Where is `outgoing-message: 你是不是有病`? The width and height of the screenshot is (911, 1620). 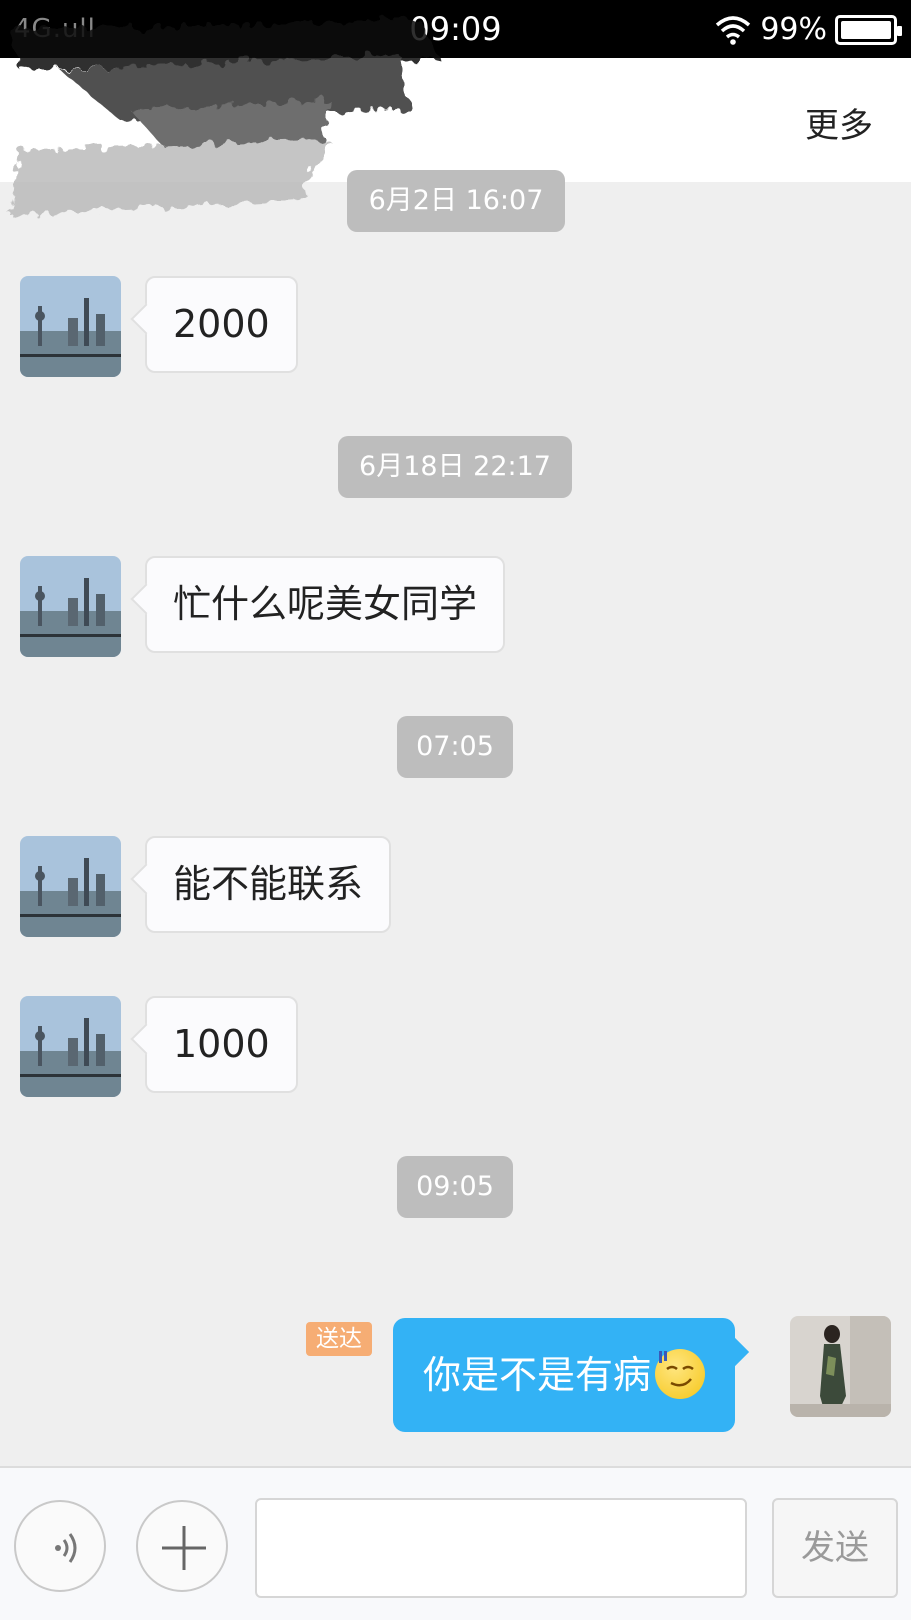 outgoing-message: 你是不是有病 is located at coordinates (564, 1375).